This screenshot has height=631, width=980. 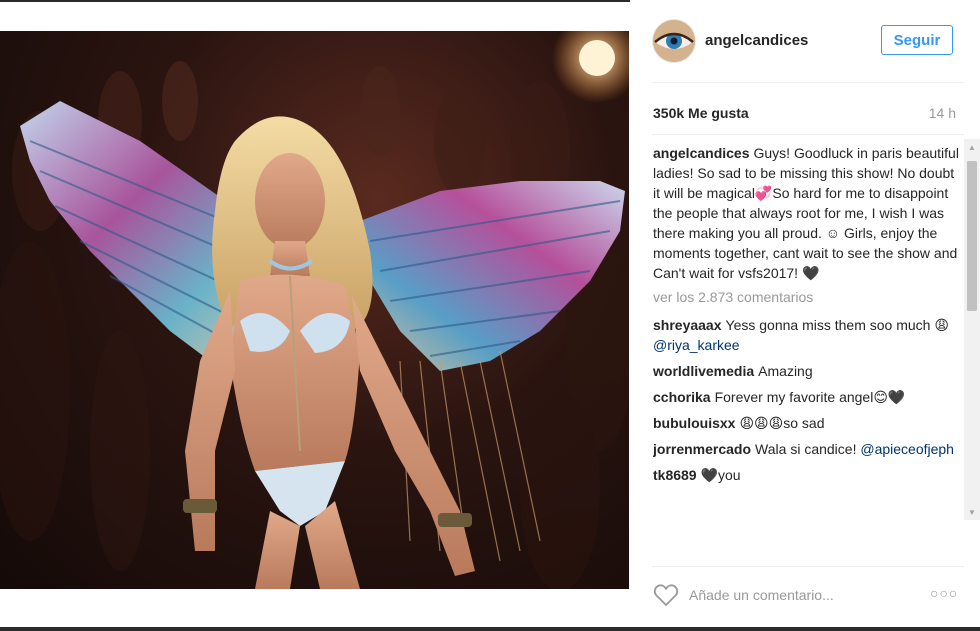 I want to click on list-item: bubulouisxx 😩😩😩so sad, so click(x=806, y=423).